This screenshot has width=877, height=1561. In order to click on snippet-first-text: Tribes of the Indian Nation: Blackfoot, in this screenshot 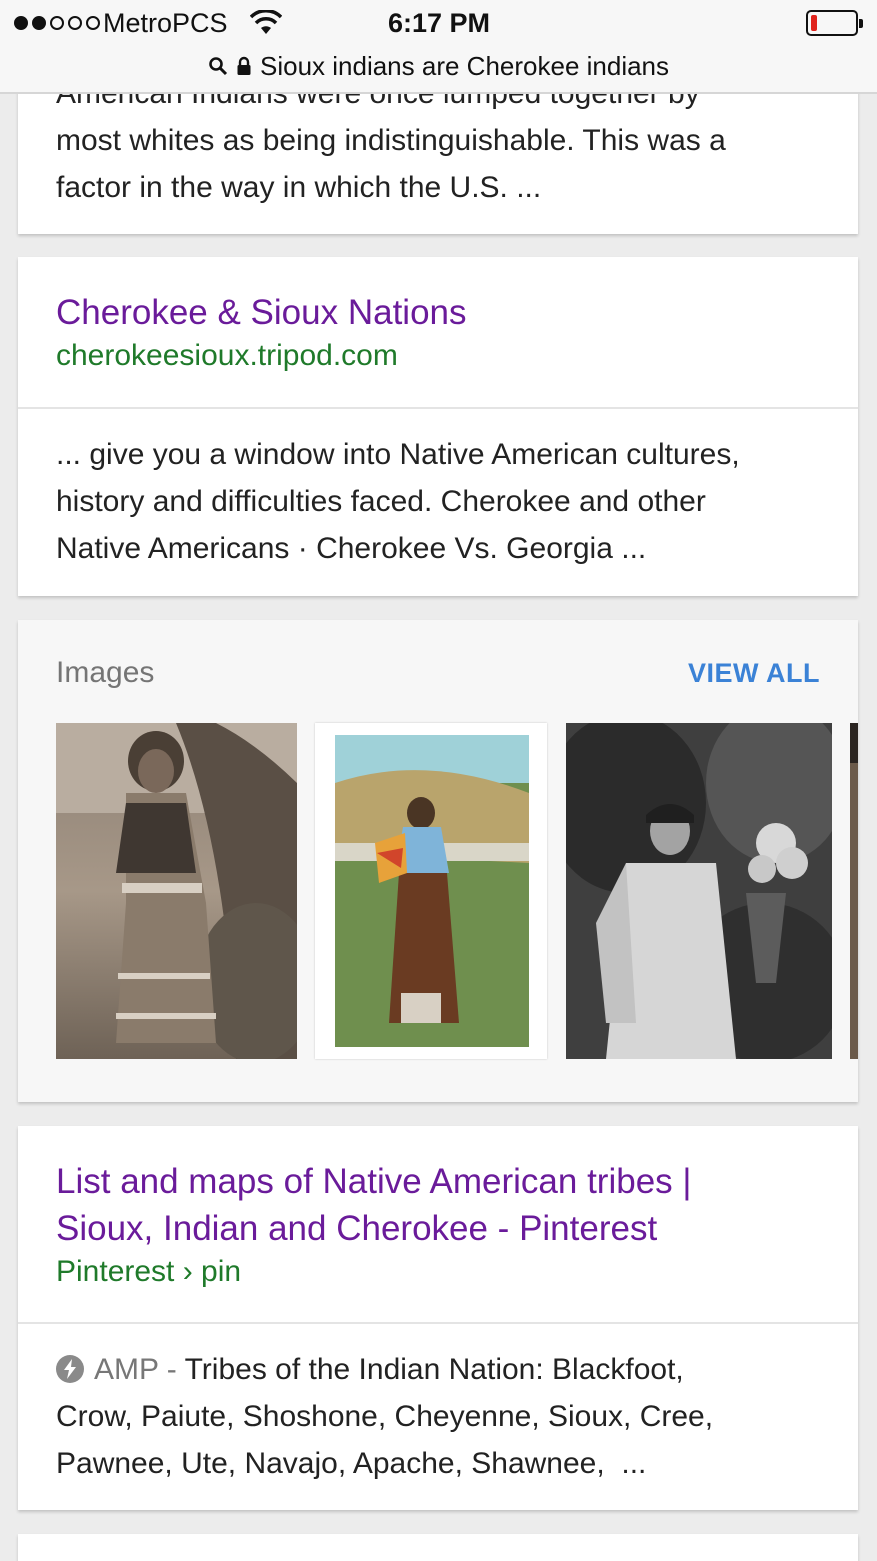, I will do `click(434, 1369)`.